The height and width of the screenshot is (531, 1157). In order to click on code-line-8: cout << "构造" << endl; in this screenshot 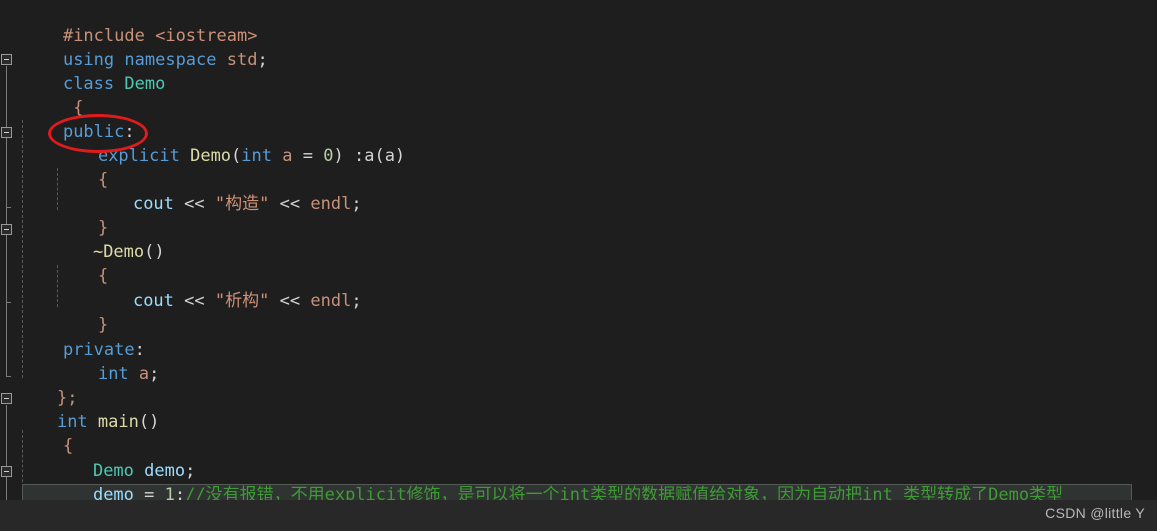, I will do `click(578, 191)`.